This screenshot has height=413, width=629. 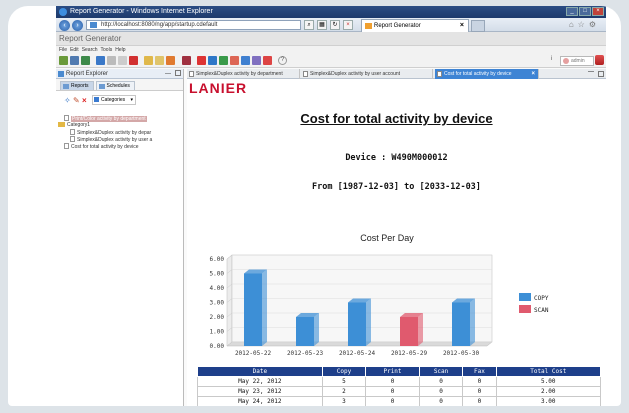 I want to click on refresh-icon: ↻, so click(x=335, y=25).